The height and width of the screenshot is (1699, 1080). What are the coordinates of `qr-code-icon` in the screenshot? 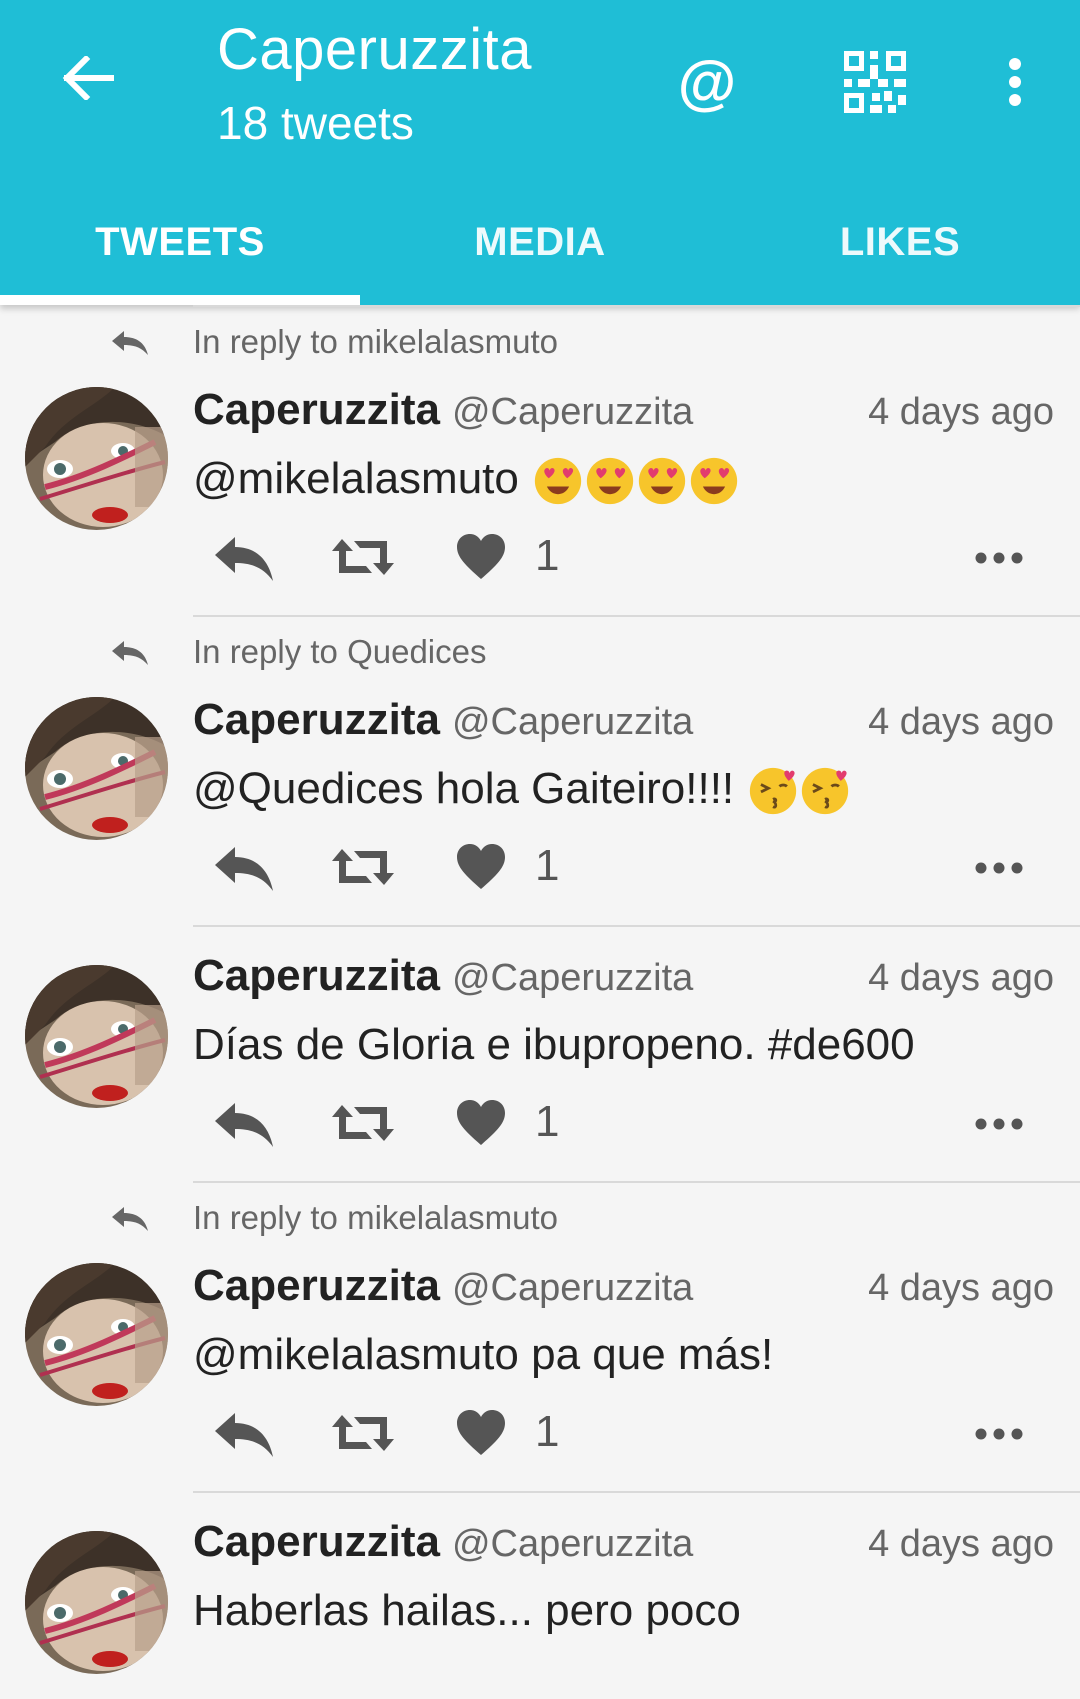 It's located at (875, 82).